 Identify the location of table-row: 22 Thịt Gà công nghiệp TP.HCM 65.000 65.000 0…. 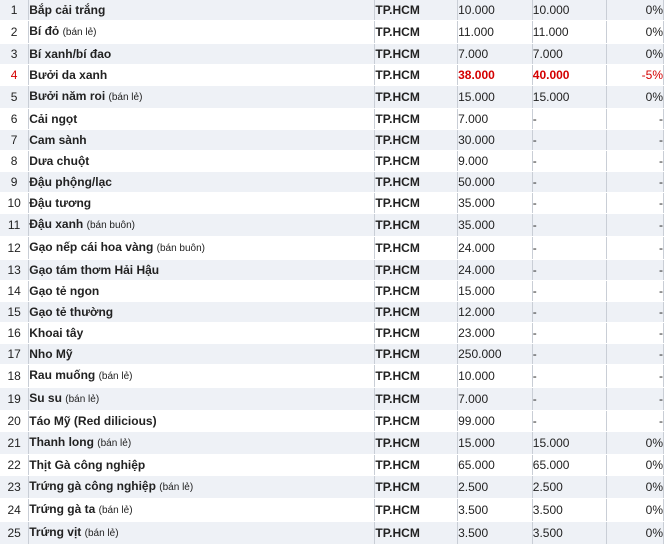
(332, 465).